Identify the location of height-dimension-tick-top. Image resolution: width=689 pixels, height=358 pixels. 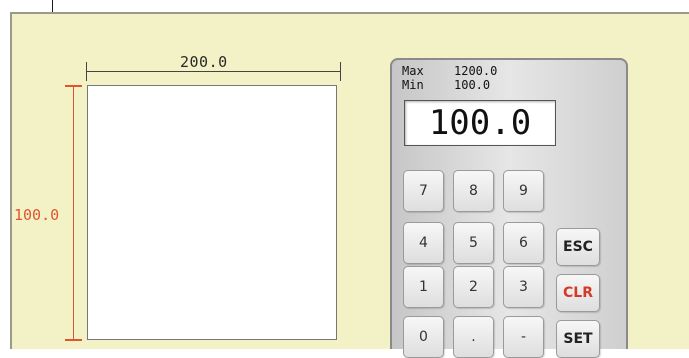
(73, 86).